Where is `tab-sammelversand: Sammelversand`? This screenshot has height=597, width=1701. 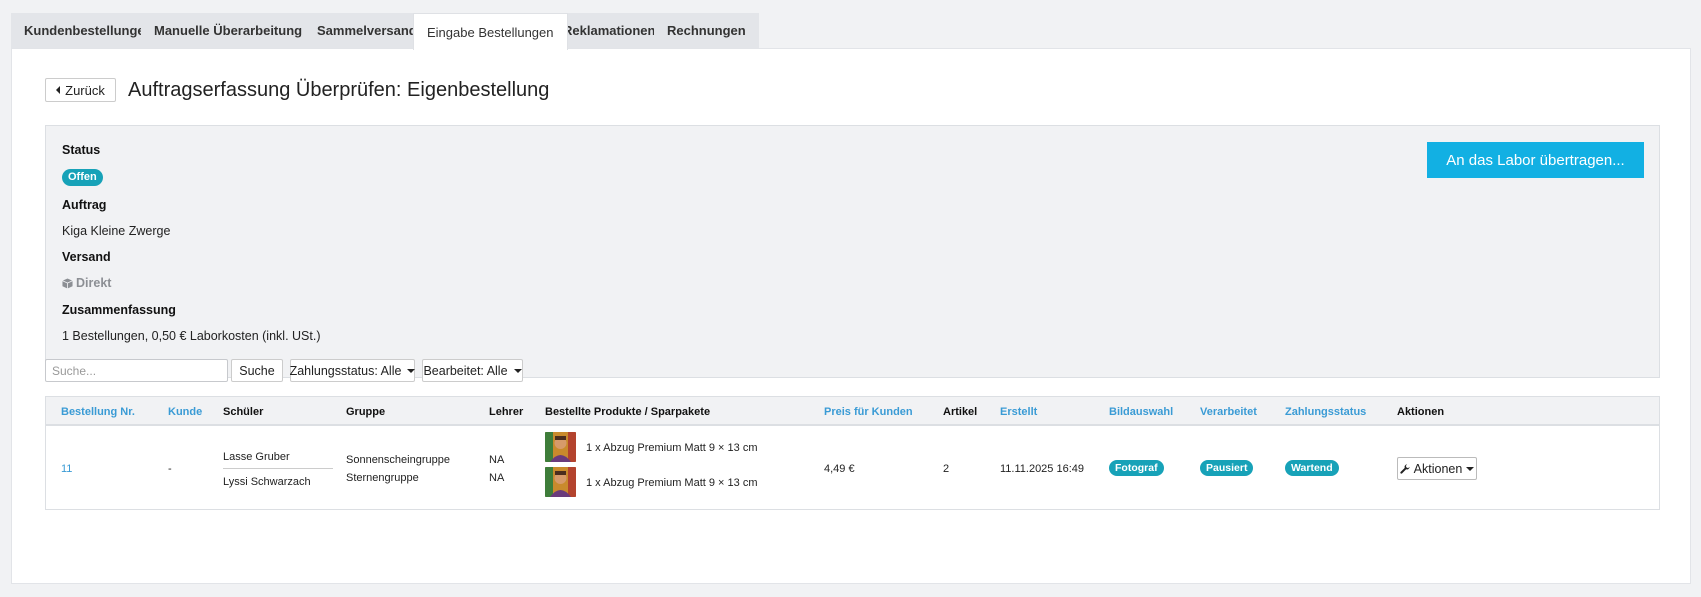
tab-sammelversand: Sammelversand is located at coordinates (367, 30).